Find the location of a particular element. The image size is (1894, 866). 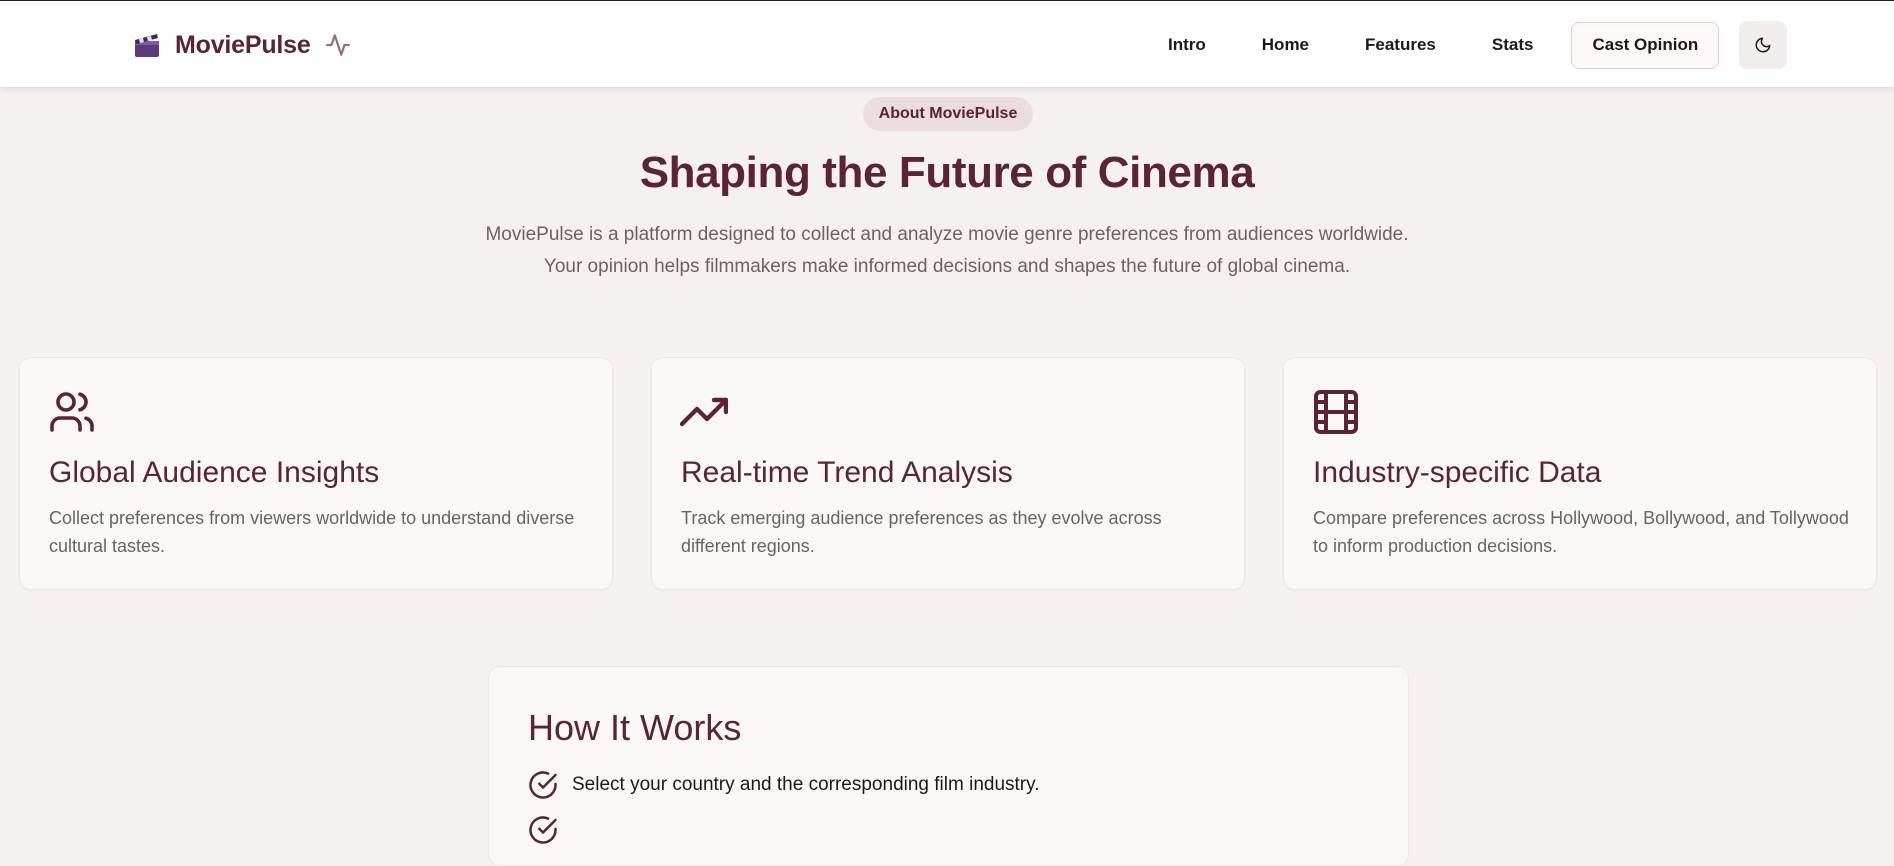

brand-name: MoviePulse is located at coordinates (243, 44).